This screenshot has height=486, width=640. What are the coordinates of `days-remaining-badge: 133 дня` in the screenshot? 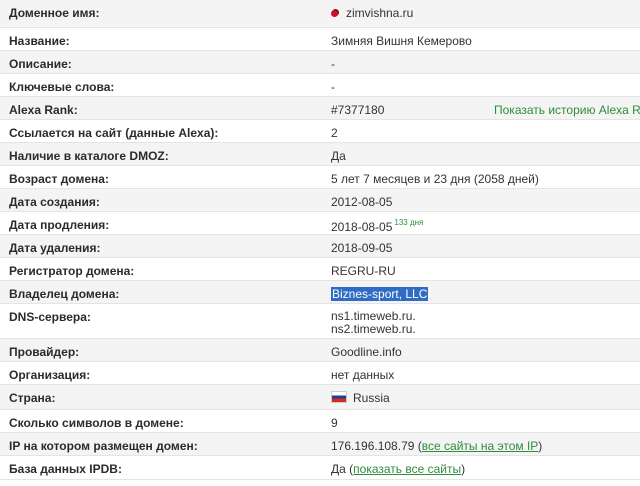 It's located at (409, 222).